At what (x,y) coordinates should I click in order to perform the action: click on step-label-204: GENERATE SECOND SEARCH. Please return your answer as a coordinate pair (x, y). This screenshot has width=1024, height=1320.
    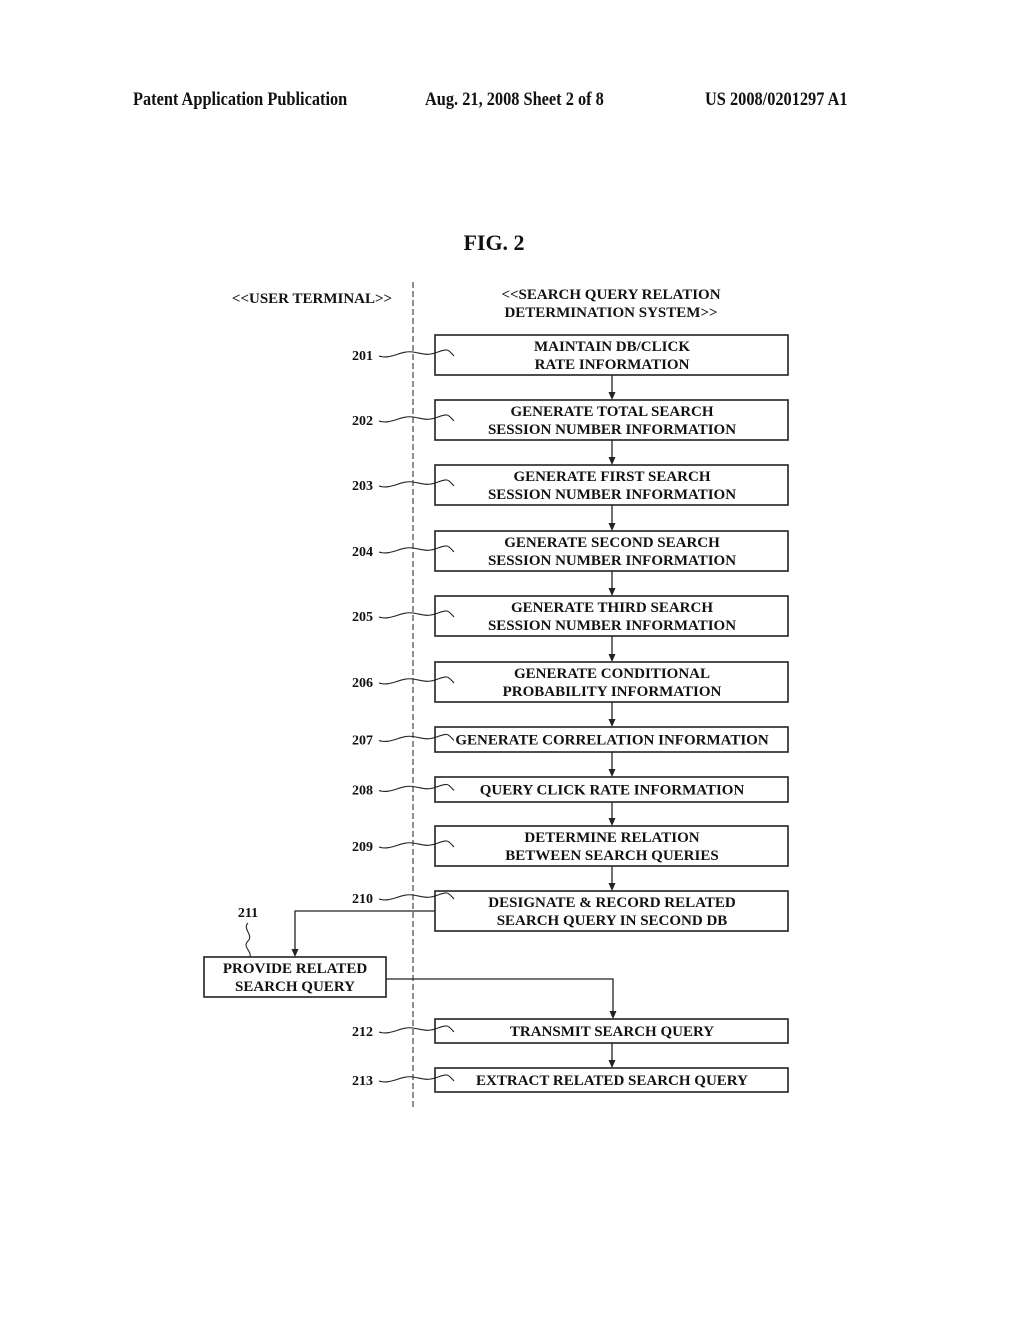
    Looking at the image, I should click on (612, 543).